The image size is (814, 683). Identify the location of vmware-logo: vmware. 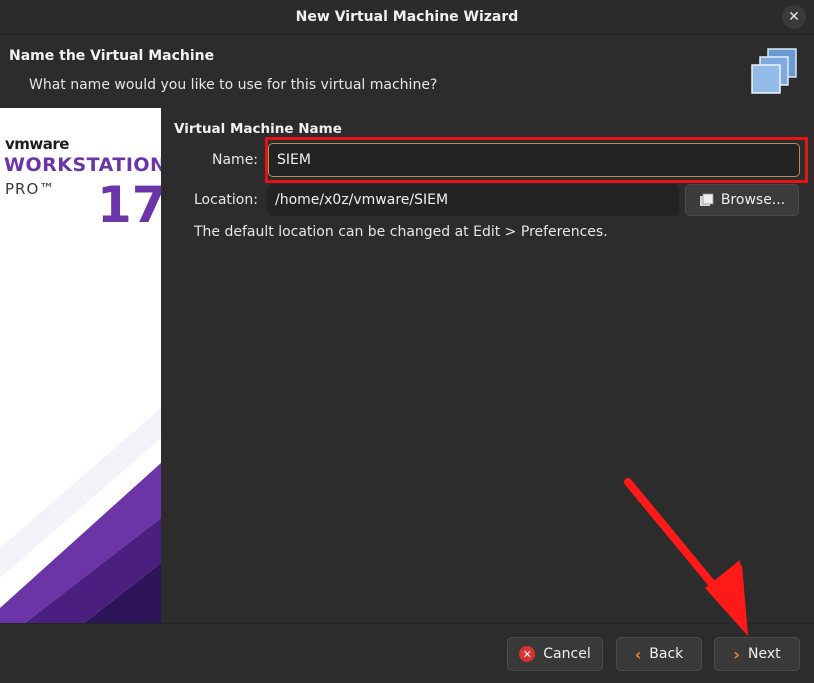
(37, 144).